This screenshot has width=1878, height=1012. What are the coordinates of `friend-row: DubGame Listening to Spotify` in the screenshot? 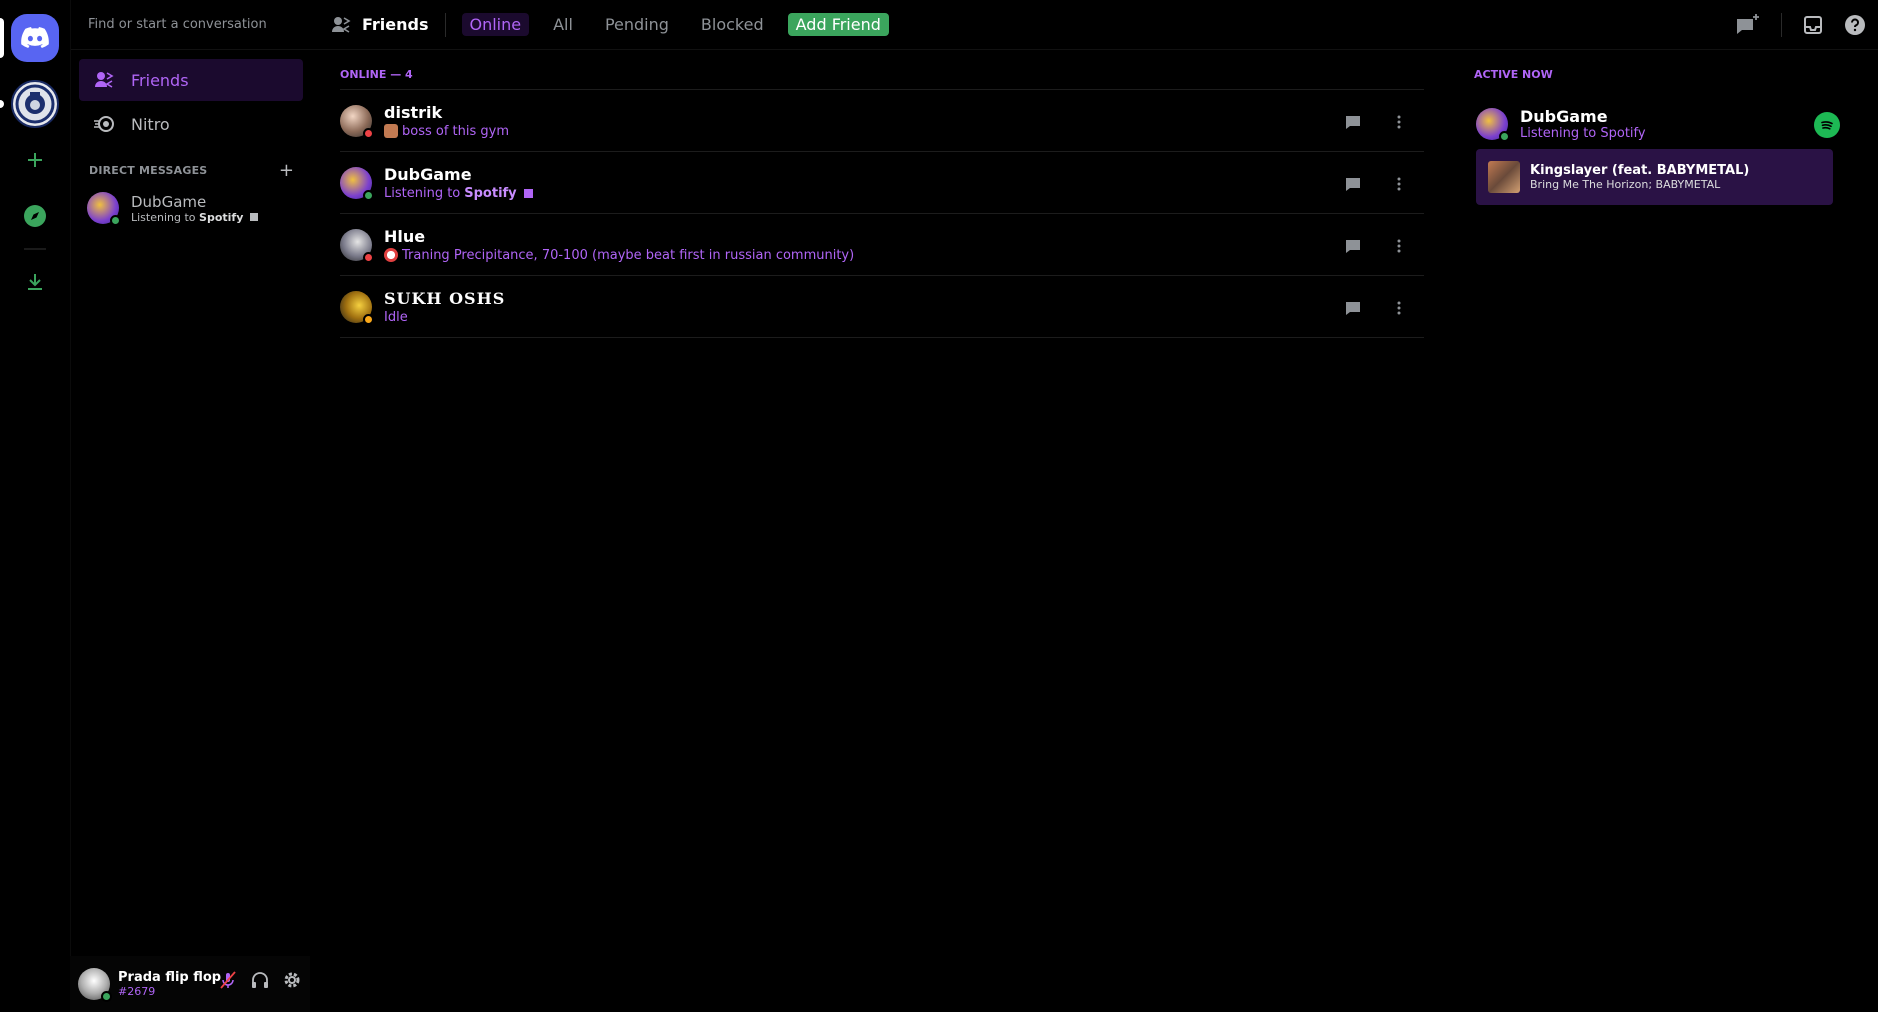 It's located at (882, 183).